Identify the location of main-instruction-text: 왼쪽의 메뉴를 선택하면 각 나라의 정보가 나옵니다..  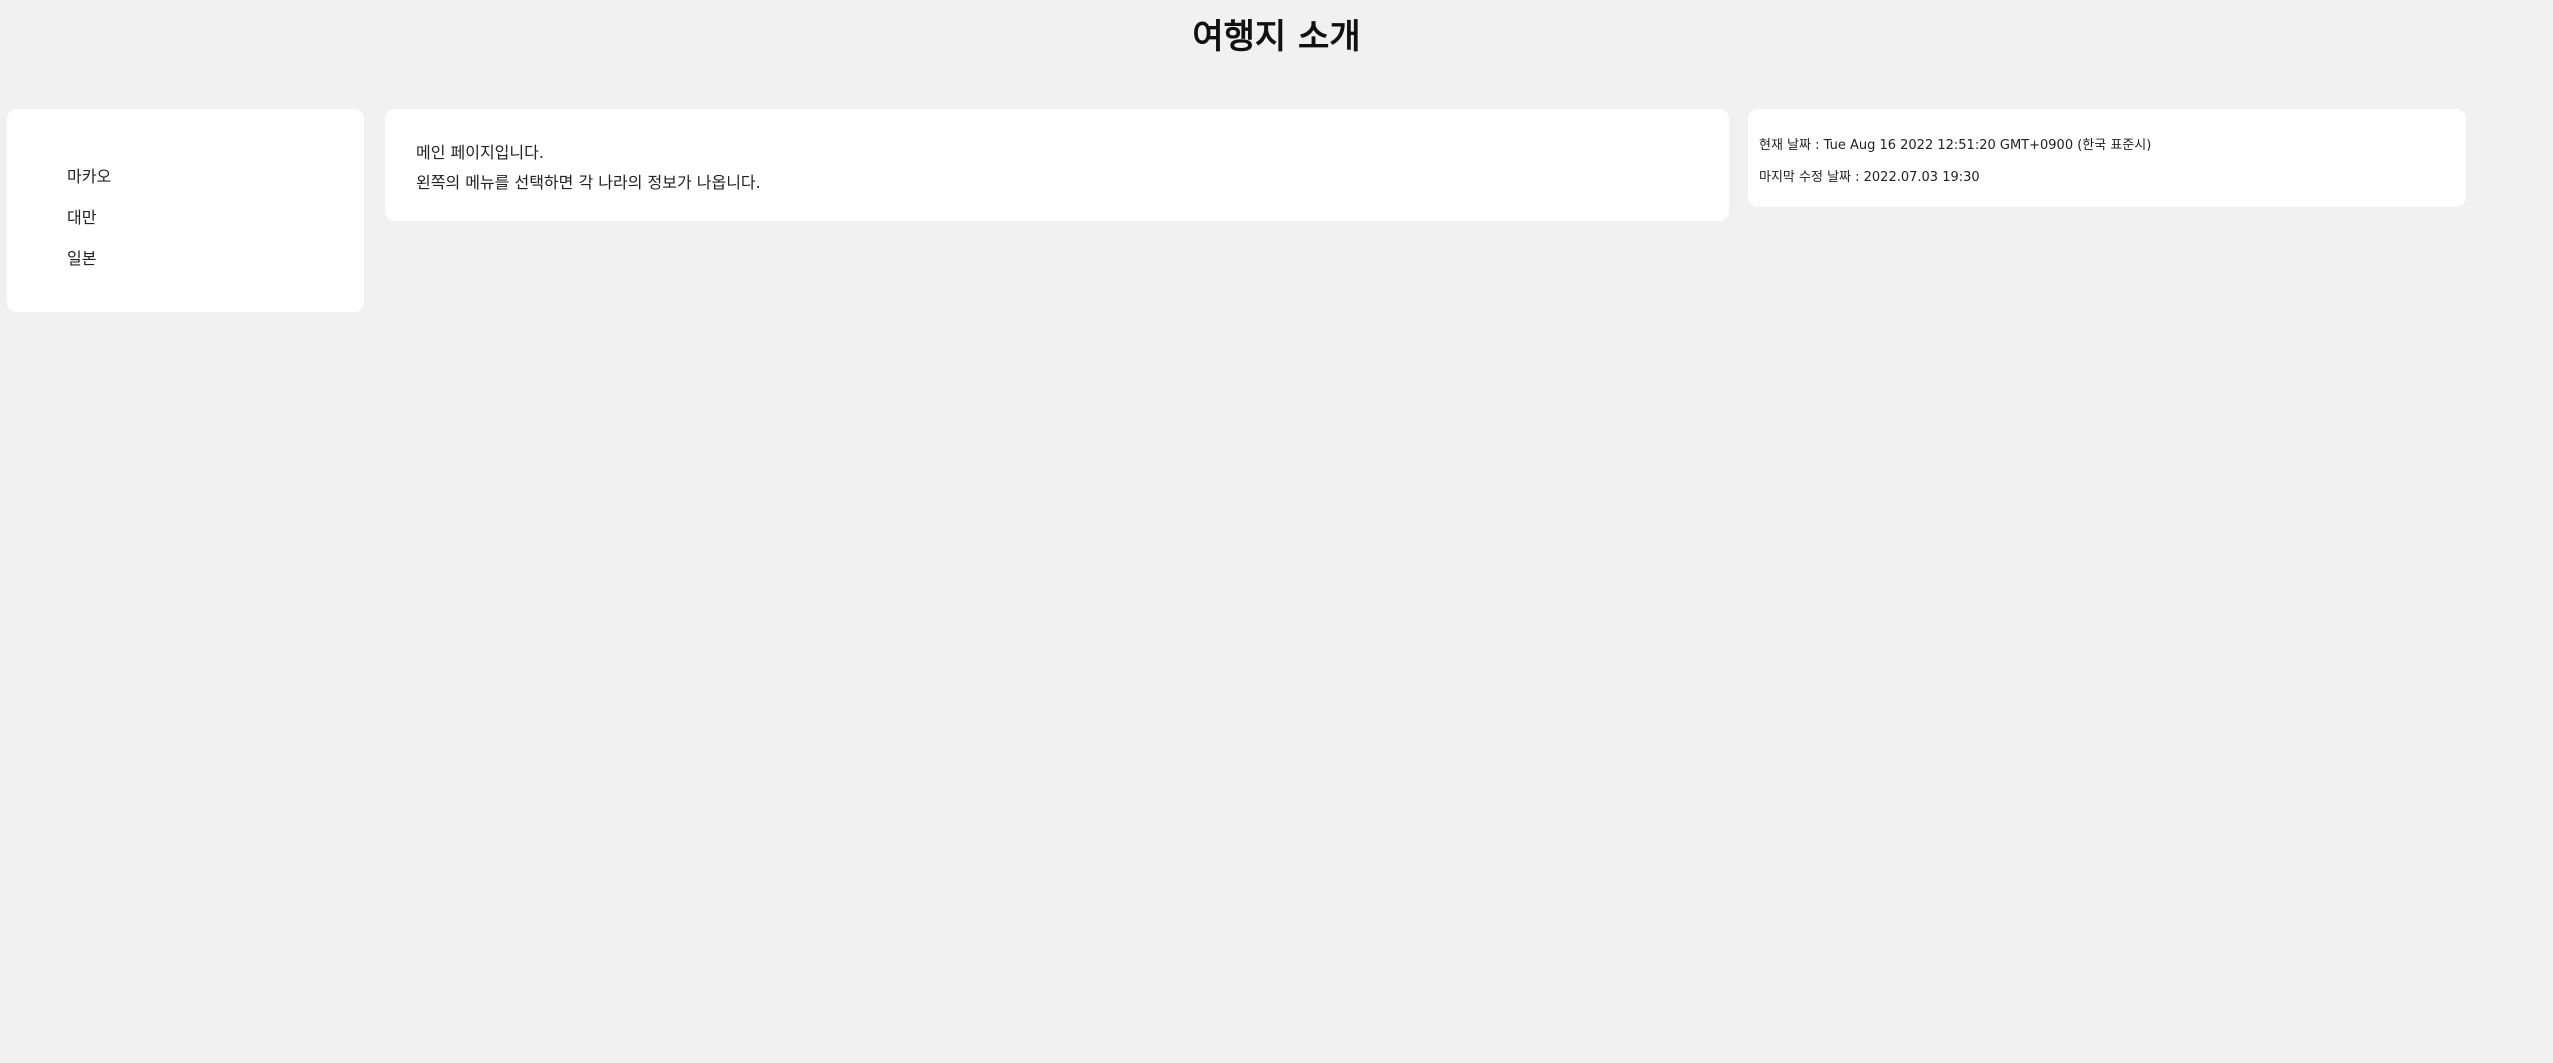
(588, 182).